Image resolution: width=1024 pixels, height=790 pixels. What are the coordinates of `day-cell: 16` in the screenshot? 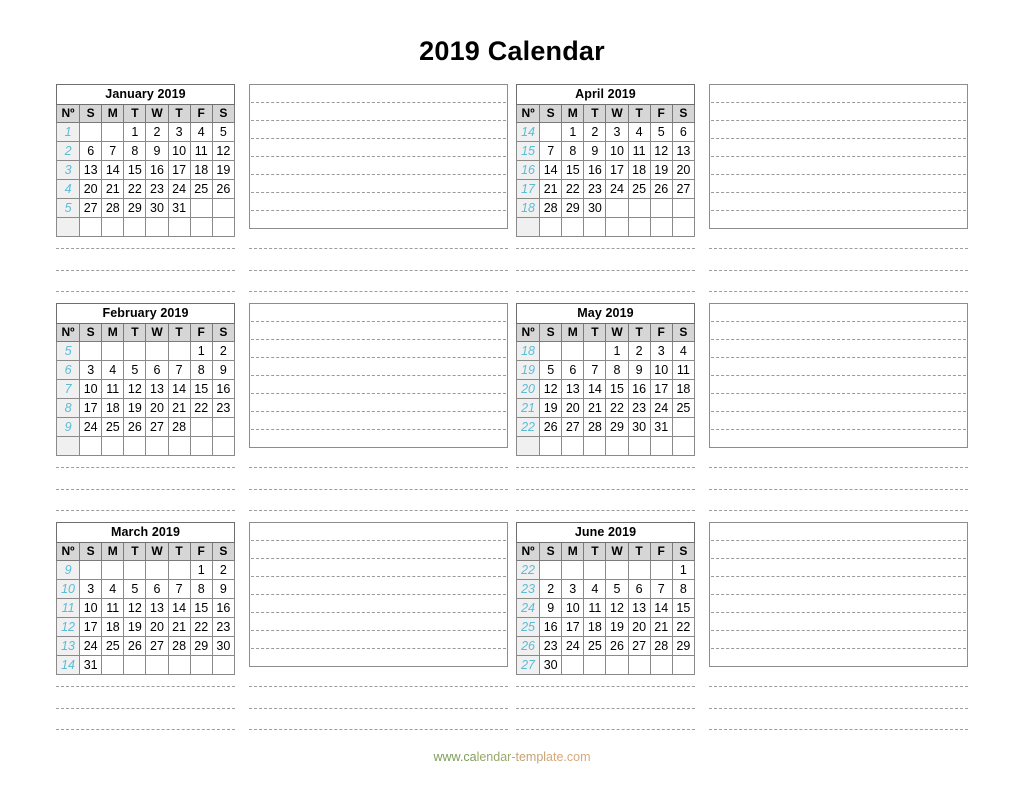 It's located at (223, 389).